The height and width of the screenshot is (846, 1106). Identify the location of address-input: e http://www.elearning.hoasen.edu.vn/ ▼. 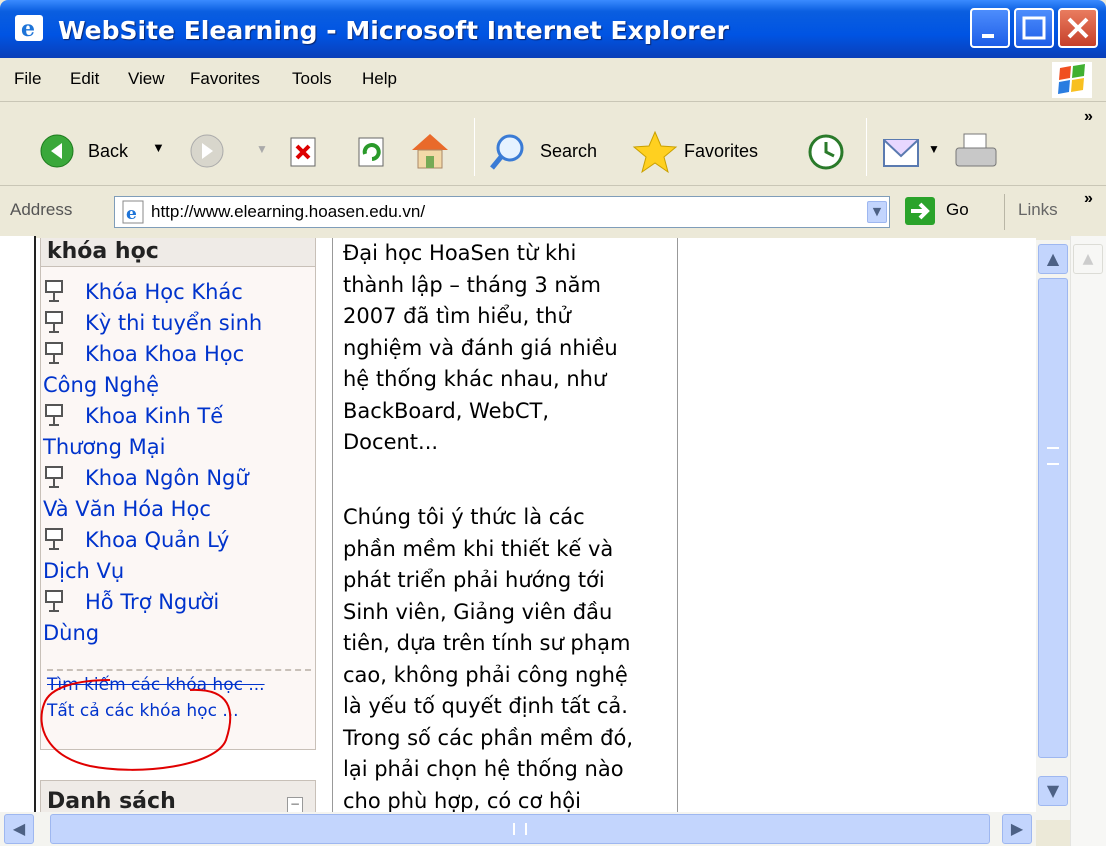
(502, 212).